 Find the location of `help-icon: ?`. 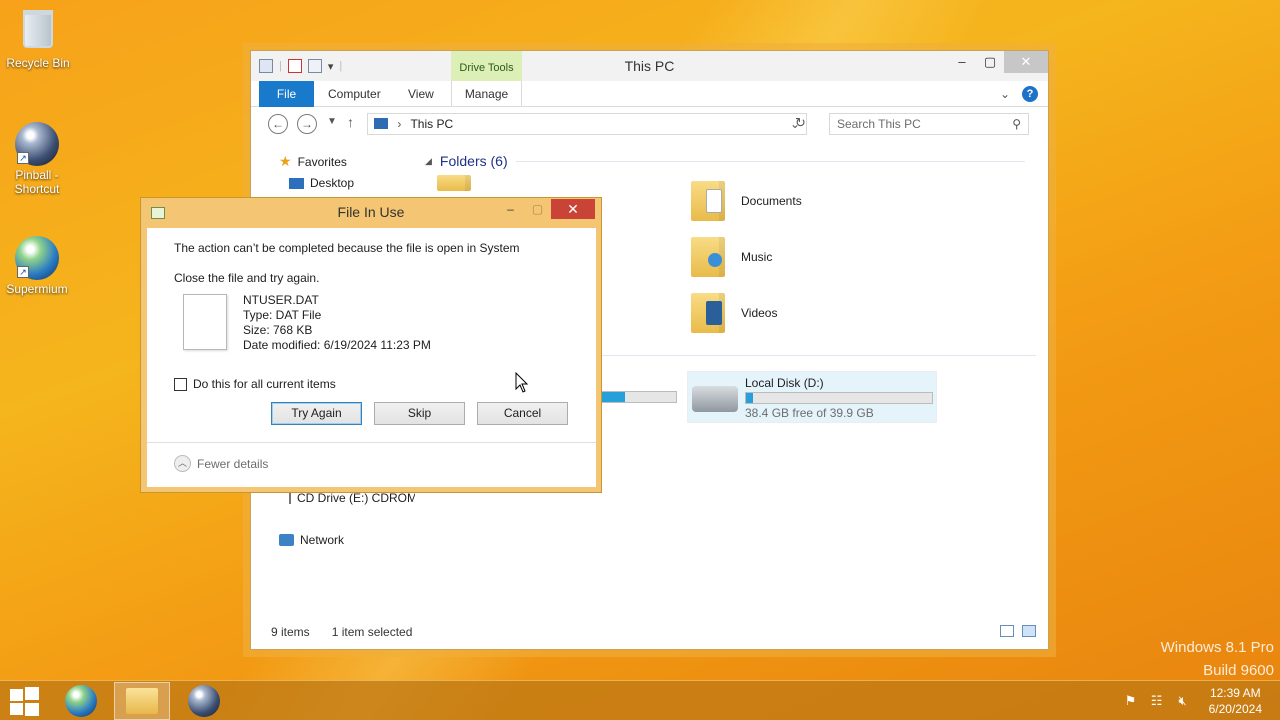

help-icon: ? is located at coordinates (1030, 94).